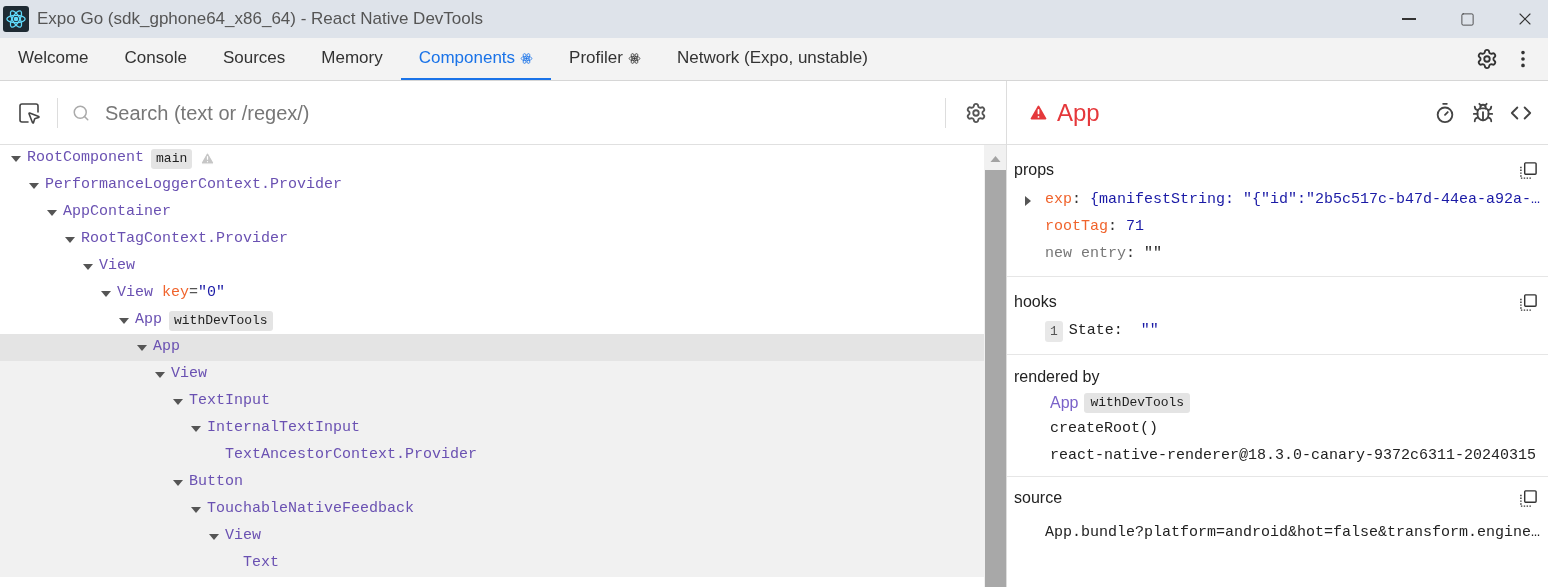 The width and height of the screenshot is (1548, 587). What do you see at coordinates (492, 455) in the screenshot?
I see `tree-row: TextAncestorContext.Provider` at bounding box center [492, 455].